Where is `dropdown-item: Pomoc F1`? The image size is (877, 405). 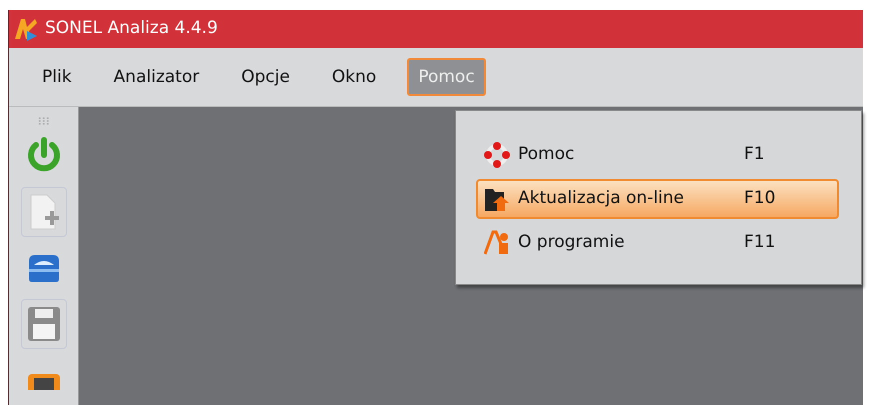 dropdown-item: Pomoc F1 is located at coordinates (657, 155).